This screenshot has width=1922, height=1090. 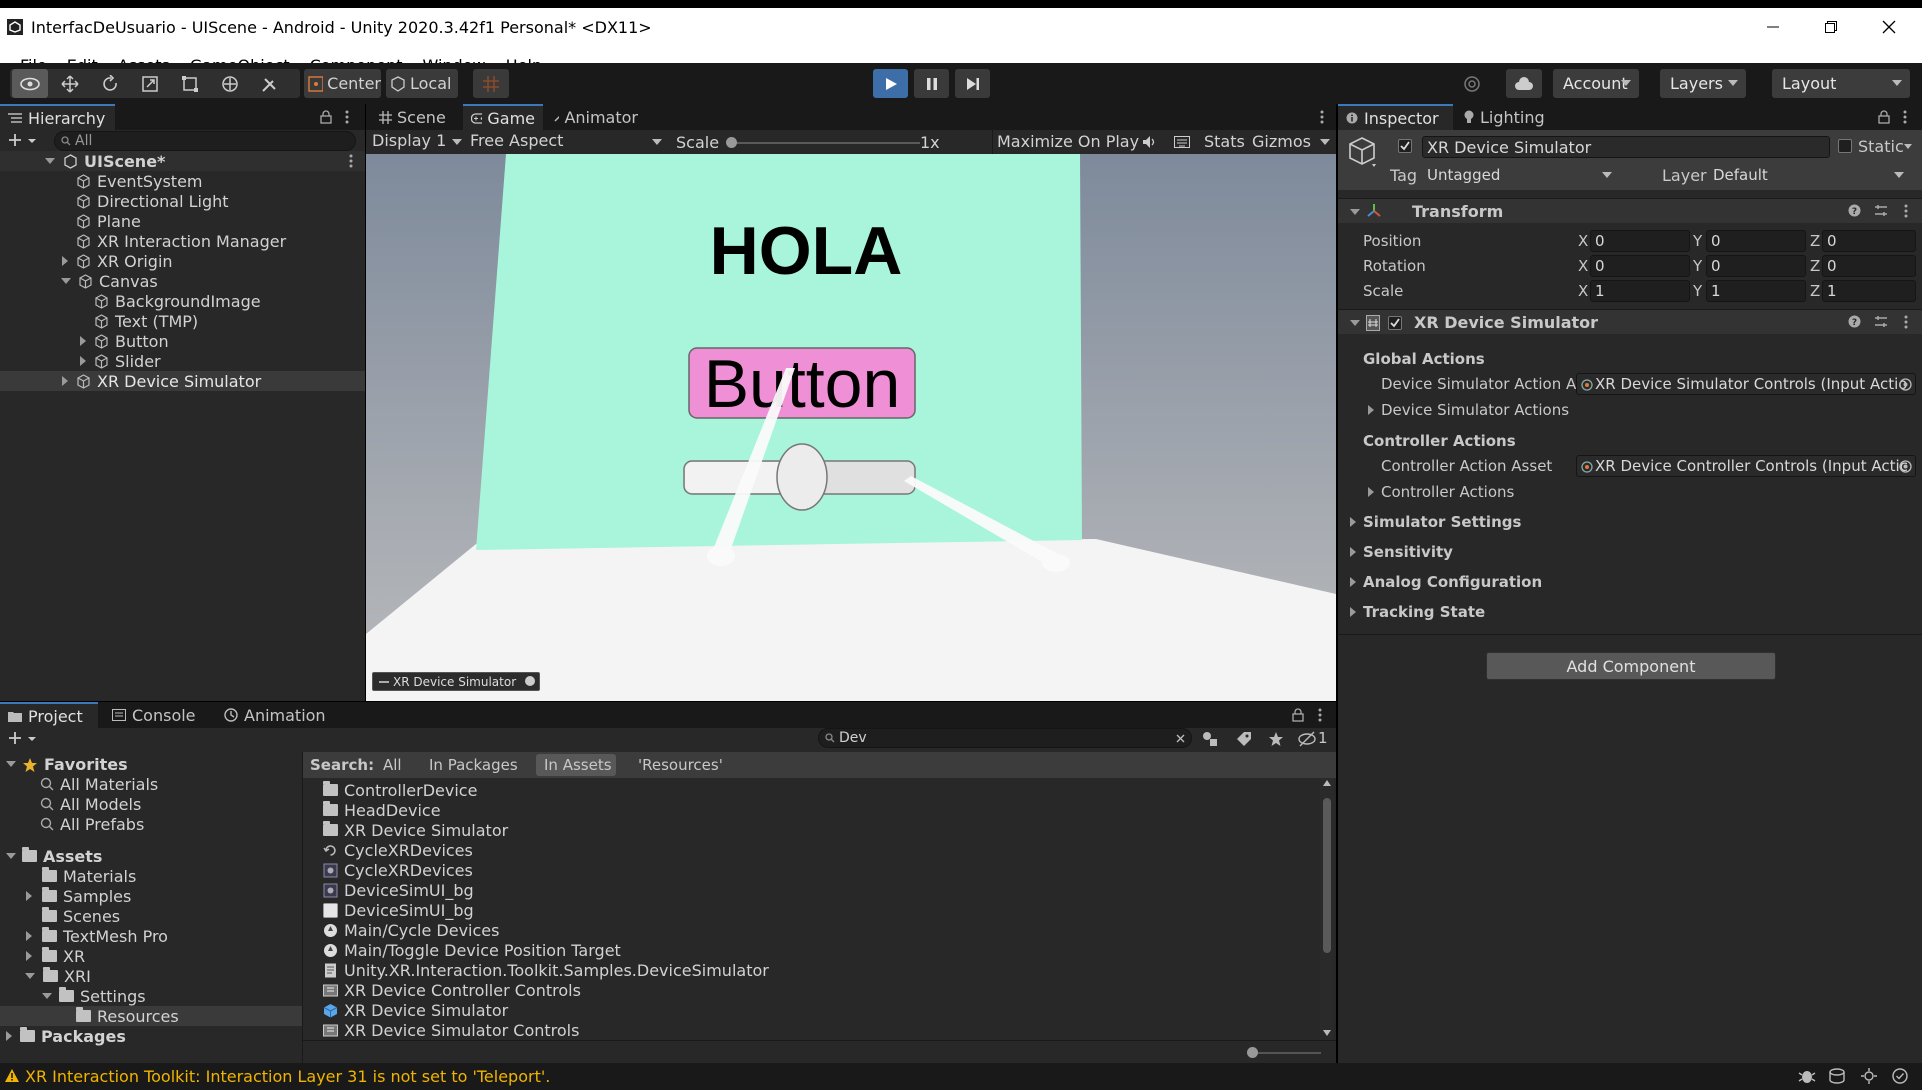 I want to click on list-item: DeviceSimUI_bg, so click(x=398, y=910).